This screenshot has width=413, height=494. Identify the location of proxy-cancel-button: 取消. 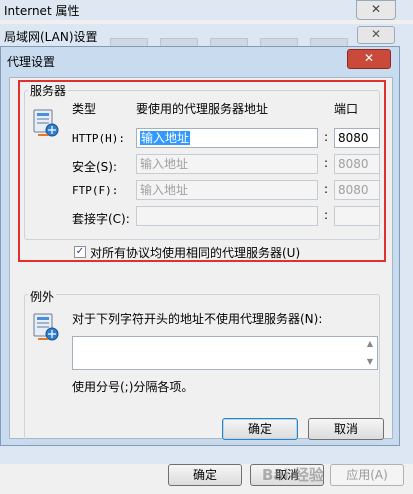
(346, 429).